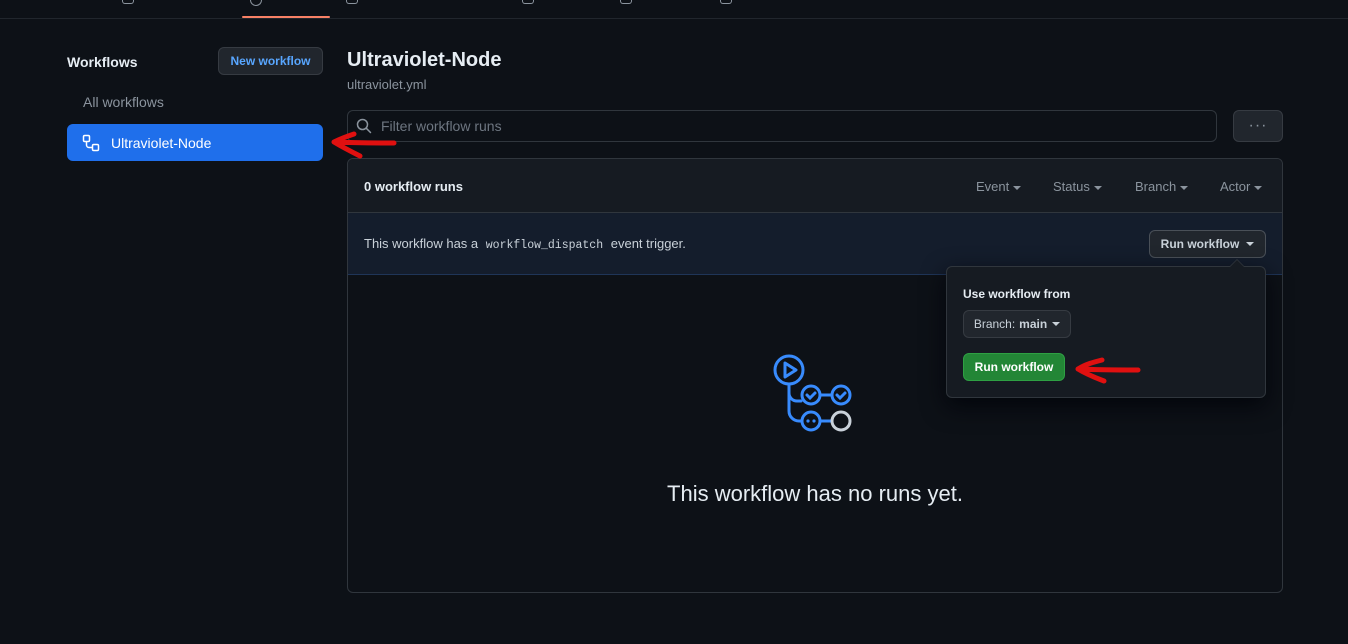 The height and width of the screenshot is (644, 1348). Describe the element at coordinates (1014, 367) in the screenshot. I see `run-workflow-button: Run workflow` at that location.